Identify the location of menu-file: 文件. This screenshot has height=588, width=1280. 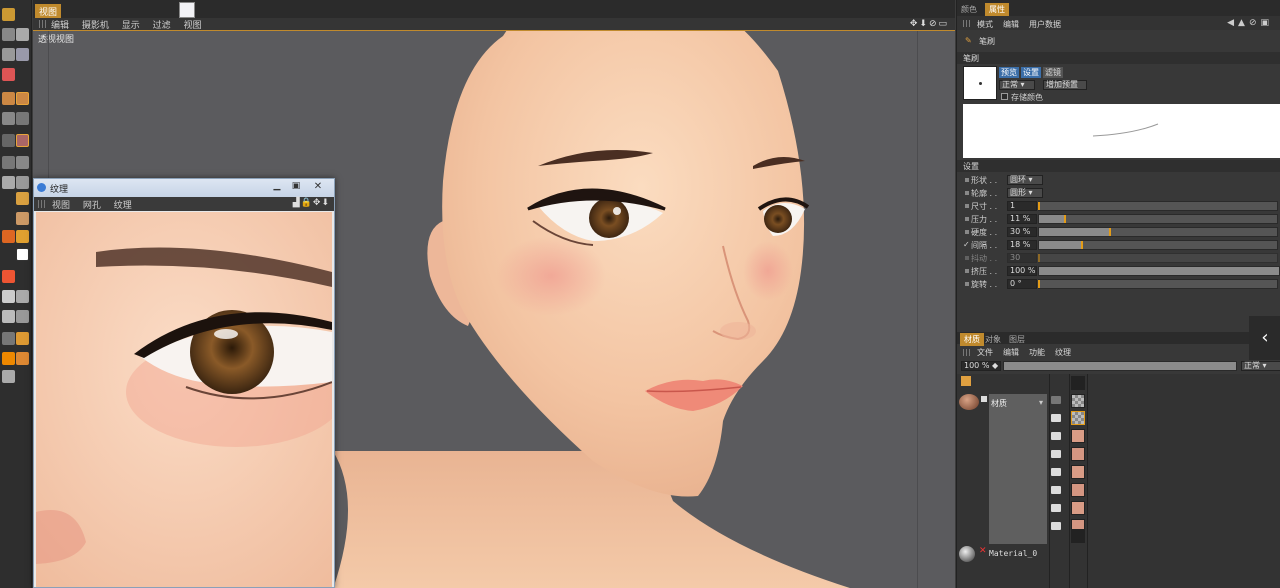
(985, 352).